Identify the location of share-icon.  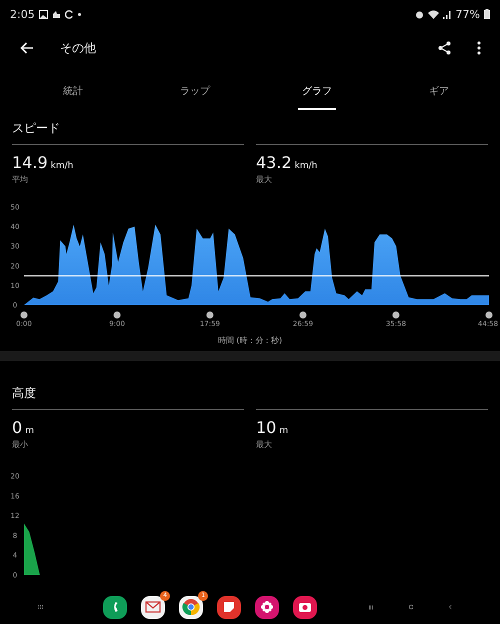
(444, 48).